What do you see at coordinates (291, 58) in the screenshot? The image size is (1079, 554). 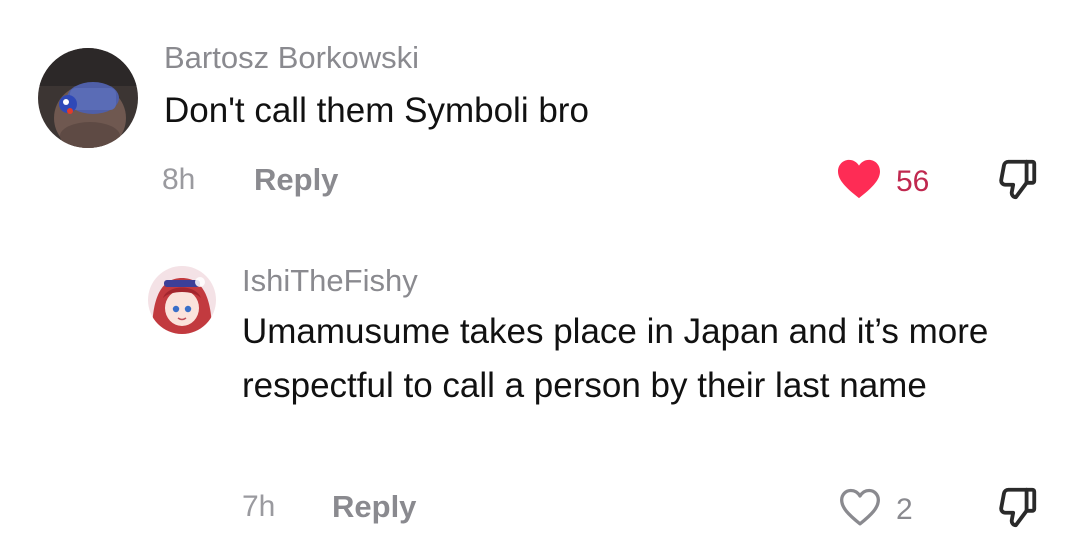 I see `comment-username: Bartosz Borkowski` at bounding box center [291, 58].